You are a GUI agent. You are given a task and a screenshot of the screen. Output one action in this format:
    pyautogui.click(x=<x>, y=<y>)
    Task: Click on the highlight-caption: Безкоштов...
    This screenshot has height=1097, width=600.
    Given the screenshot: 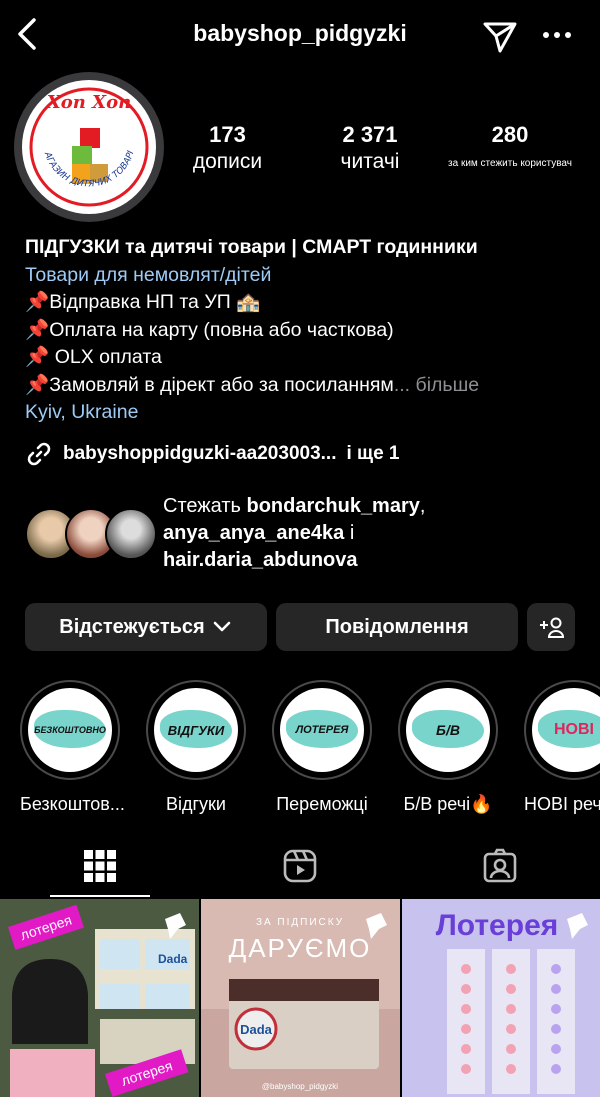 What is the action you would take?
    pyautogui.click(x=72, y=804)
    